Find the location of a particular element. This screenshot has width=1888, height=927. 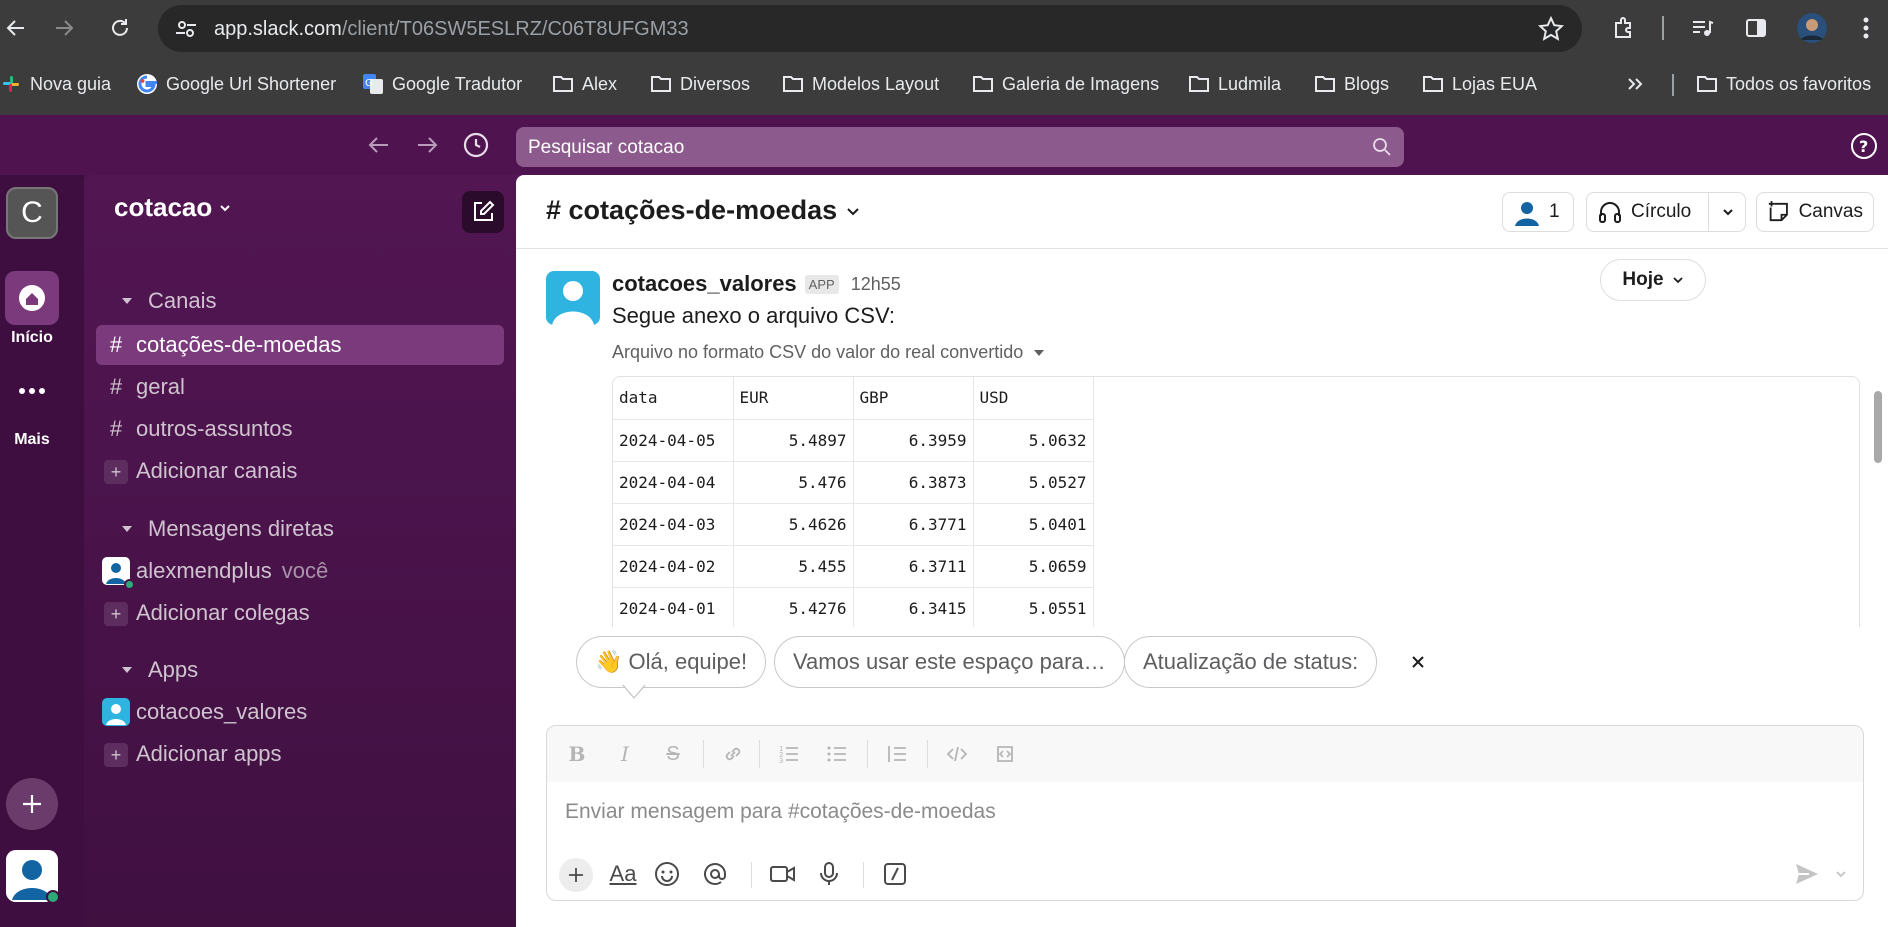

bold-icon: B is located at coordinates (577, 754).